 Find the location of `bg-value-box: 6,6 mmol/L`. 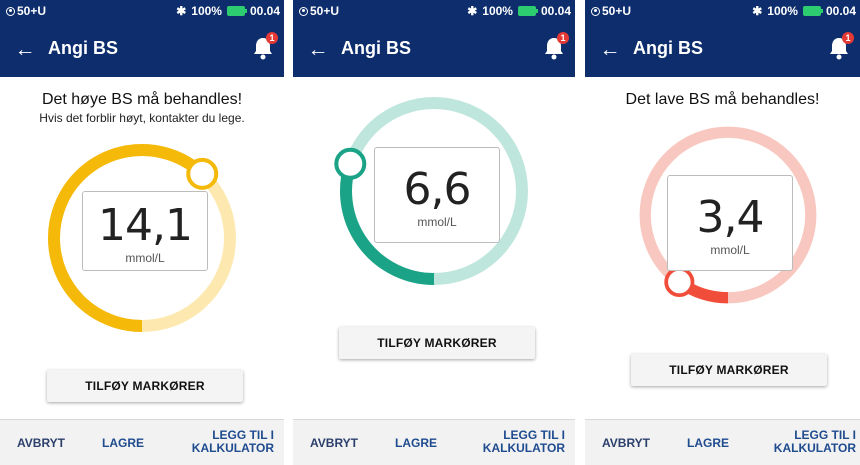

bg-value-box: 6,6 mmol/L is located at coordinates (437, 195).